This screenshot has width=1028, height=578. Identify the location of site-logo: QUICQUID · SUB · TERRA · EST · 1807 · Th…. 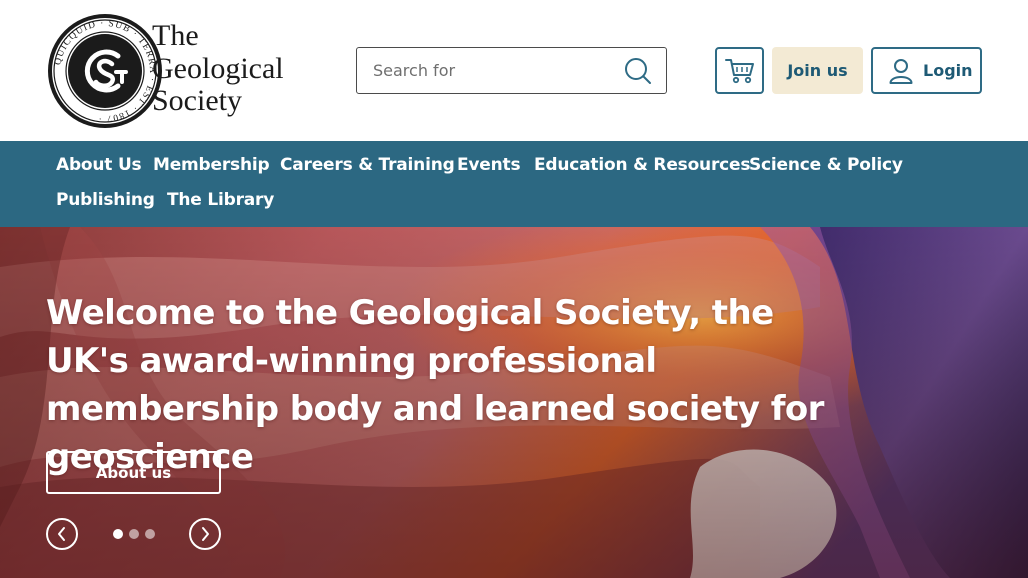
(172, 71).